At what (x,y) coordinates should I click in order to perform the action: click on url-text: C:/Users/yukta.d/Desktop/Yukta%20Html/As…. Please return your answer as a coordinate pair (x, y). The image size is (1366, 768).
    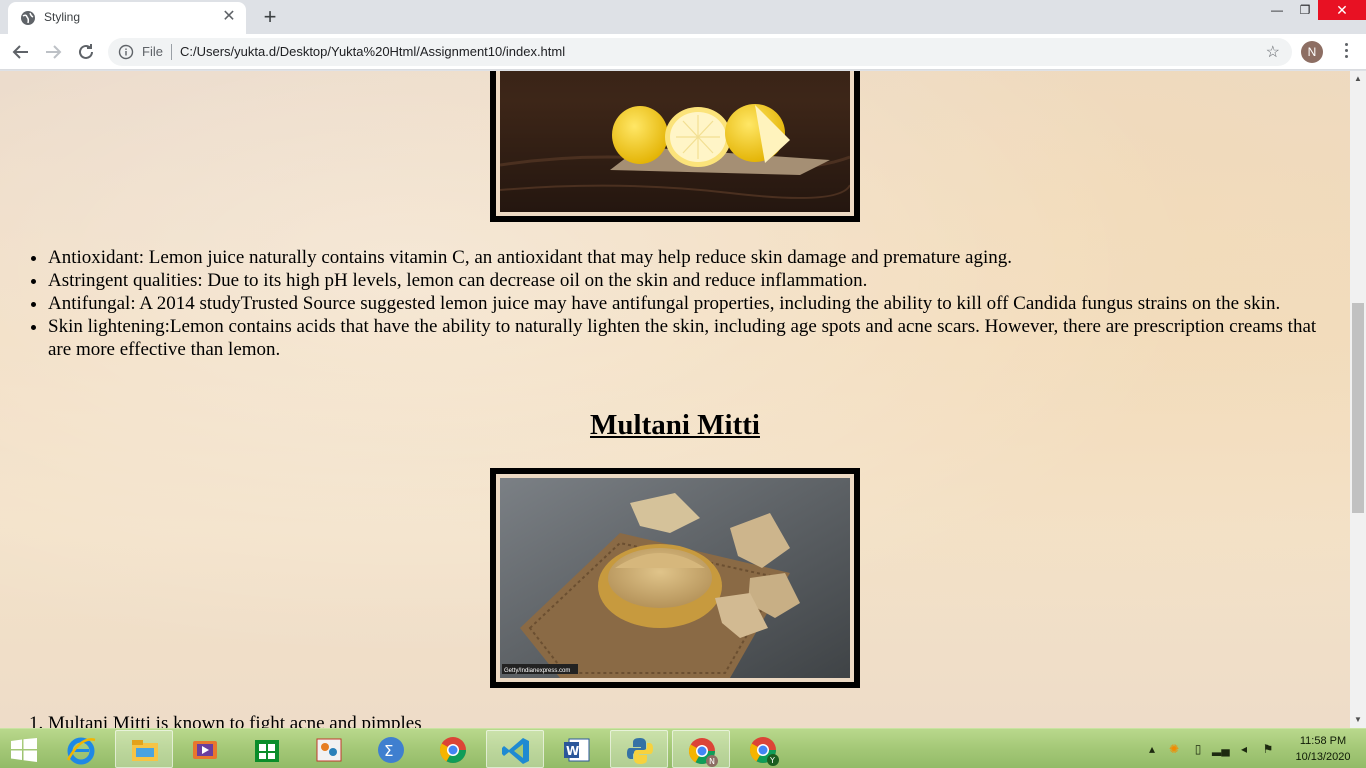
    Looking at the image, I should click on (372, 51).